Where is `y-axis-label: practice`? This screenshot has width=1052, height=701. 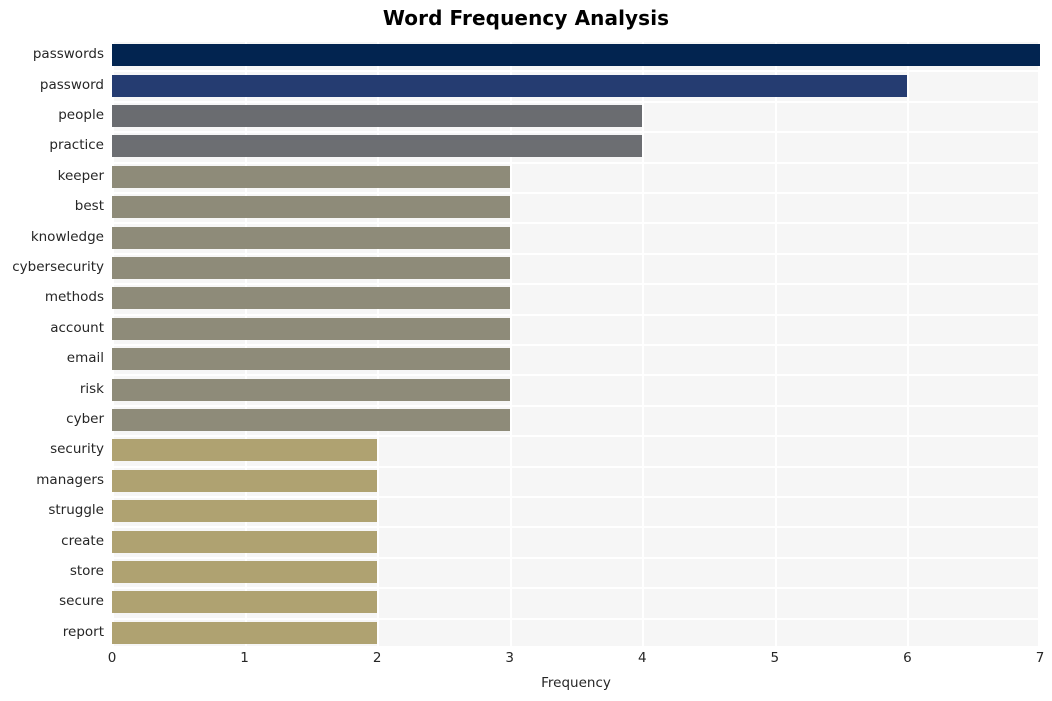 y-axis-label: practice is located at coordinates (76, 145).